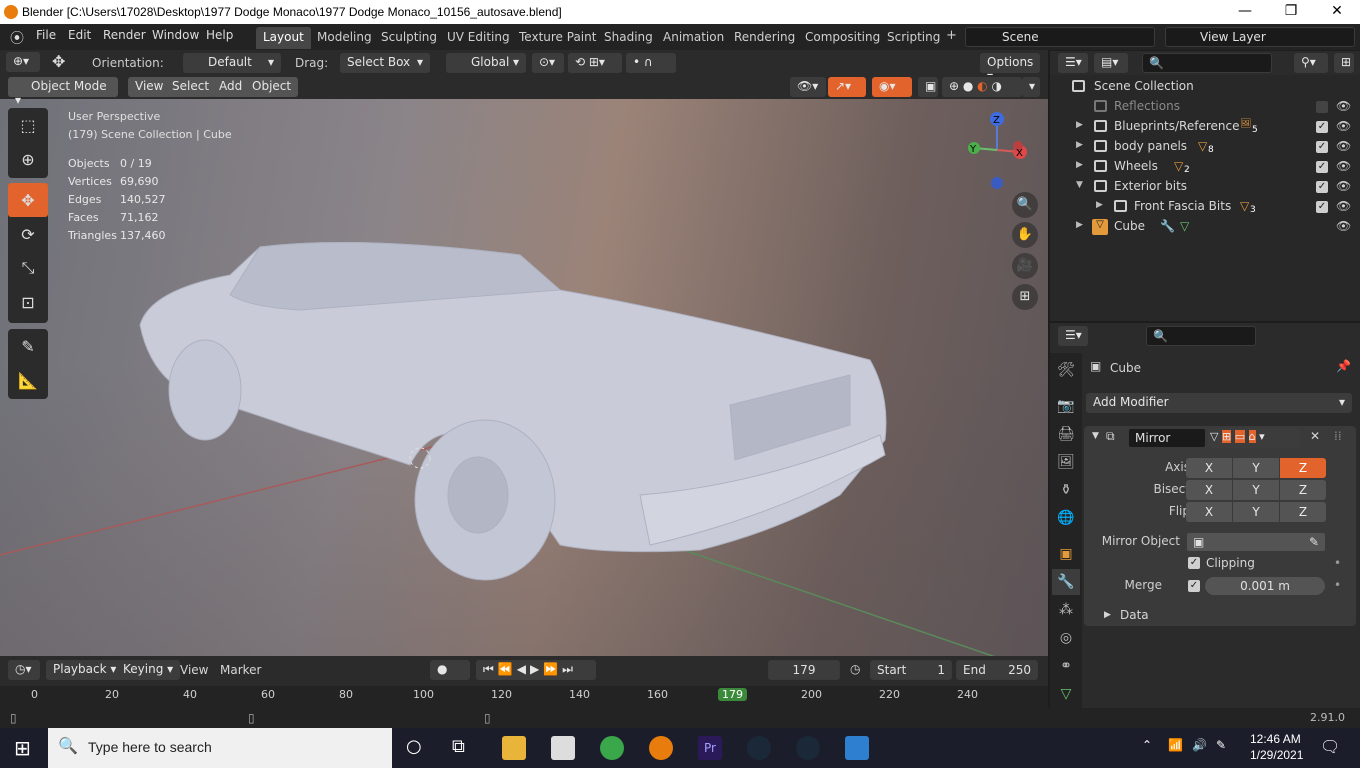 This screenshot has height=768, width=1360. I want to click on measure-icon: 📐, so click(28, 380).